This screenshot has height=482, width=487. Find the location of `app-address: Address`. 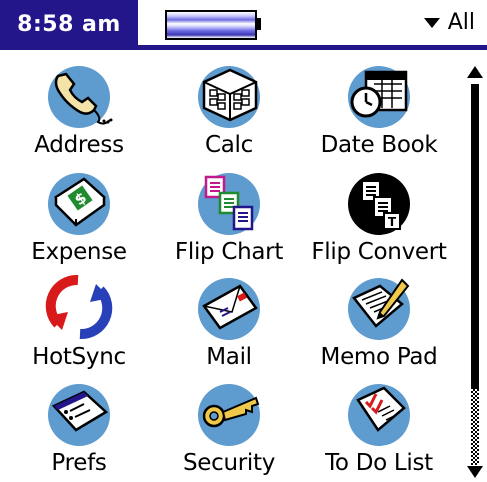

app-address: Address is located at coordinates (79, 112).